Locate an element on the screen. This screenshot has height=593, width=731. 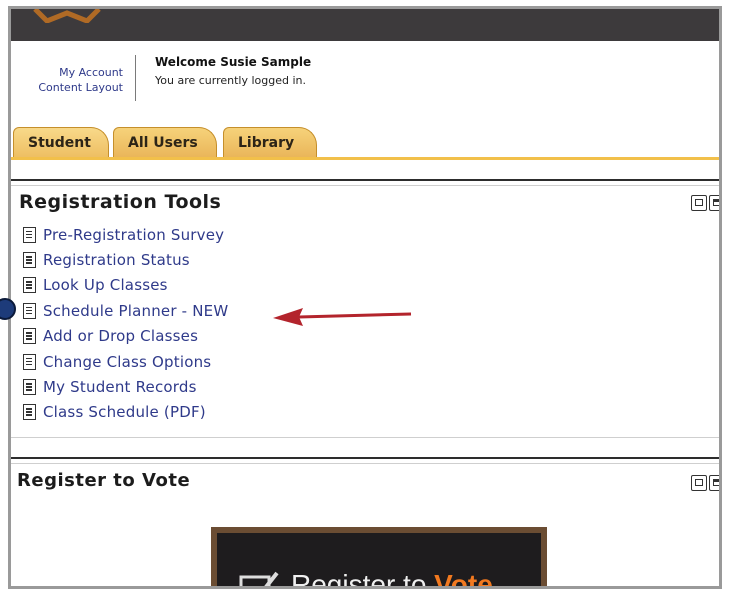
vote-banner-highlight: Vote is located at coordinates (463, 579).